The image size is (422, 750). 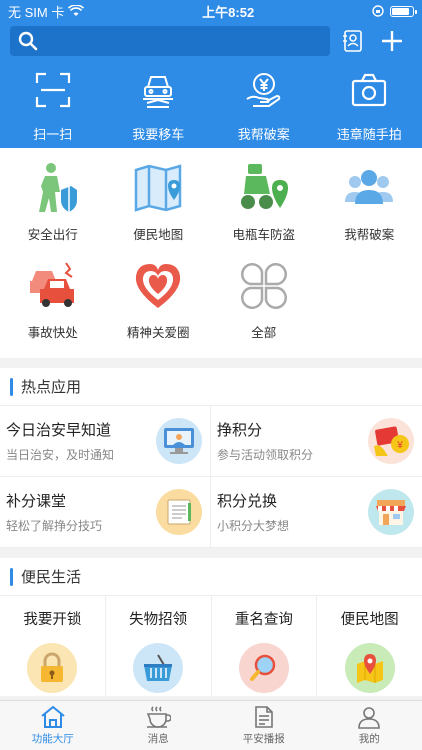 What do you see at coordinates (54, 526) in the screenshot?
I see `hot-app-subtitle: 轻松了解挣分技巧` at bounding box center [54, 526].